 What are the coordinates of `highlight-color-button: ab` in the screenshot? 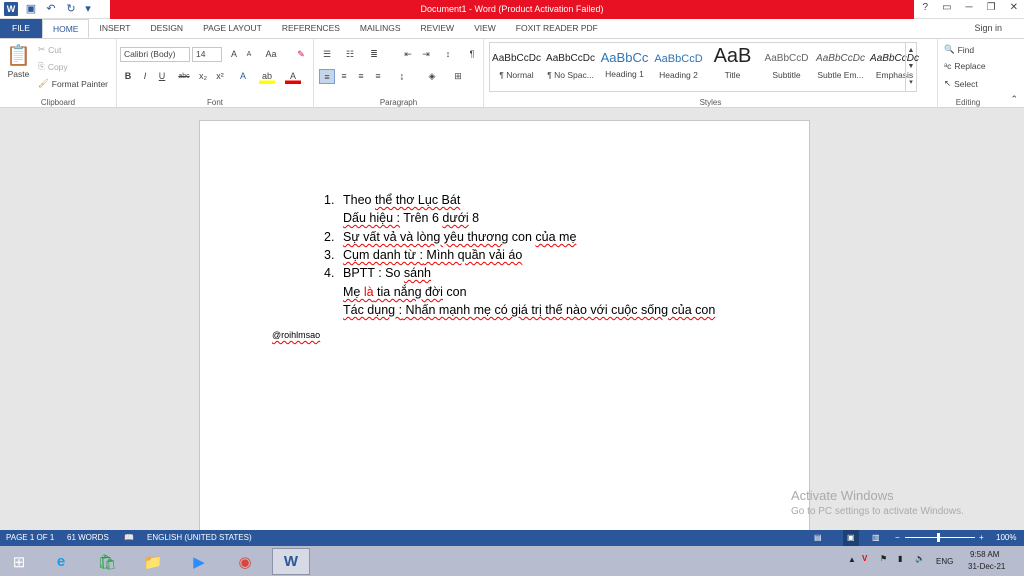 It's located at (267, 76).